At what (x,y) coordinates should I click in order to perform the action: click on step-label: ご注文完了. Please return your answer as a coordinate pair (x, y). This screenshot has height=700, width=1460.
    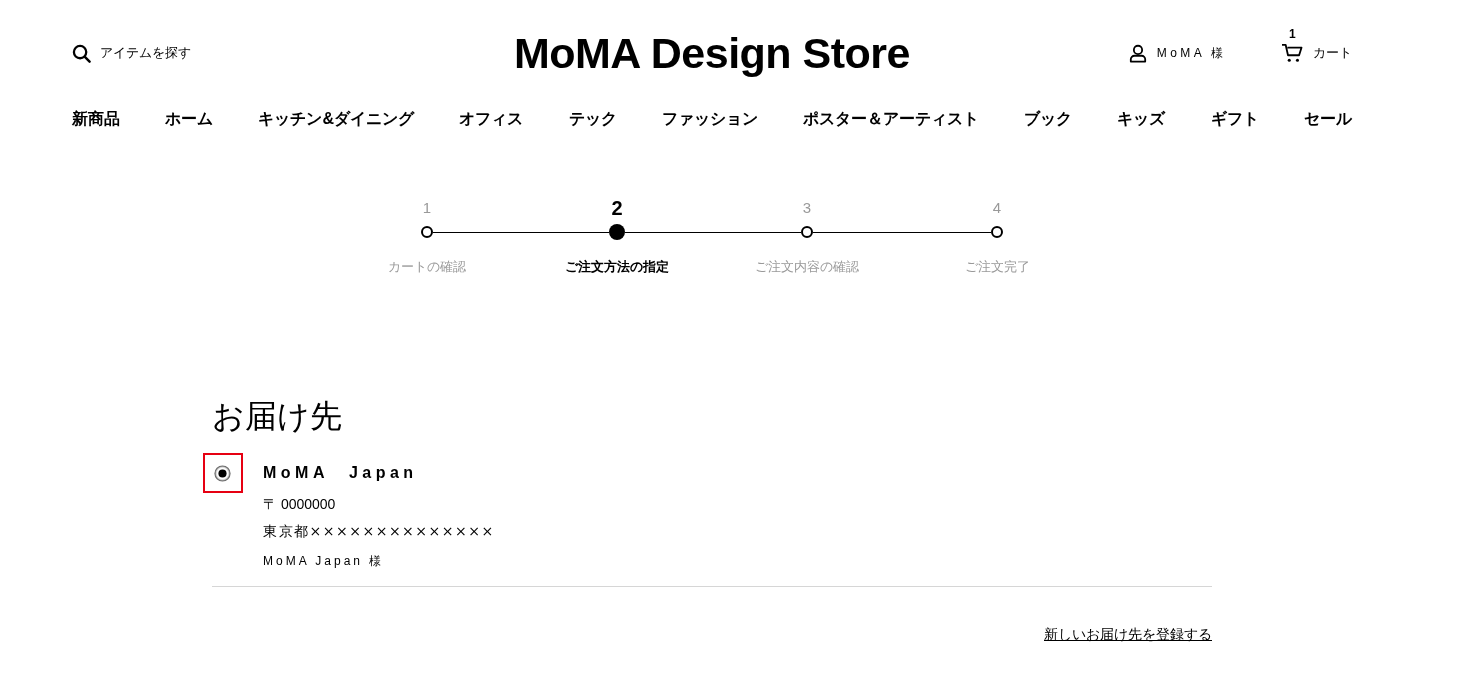
    Looking at the image, I should click on (997, 267).